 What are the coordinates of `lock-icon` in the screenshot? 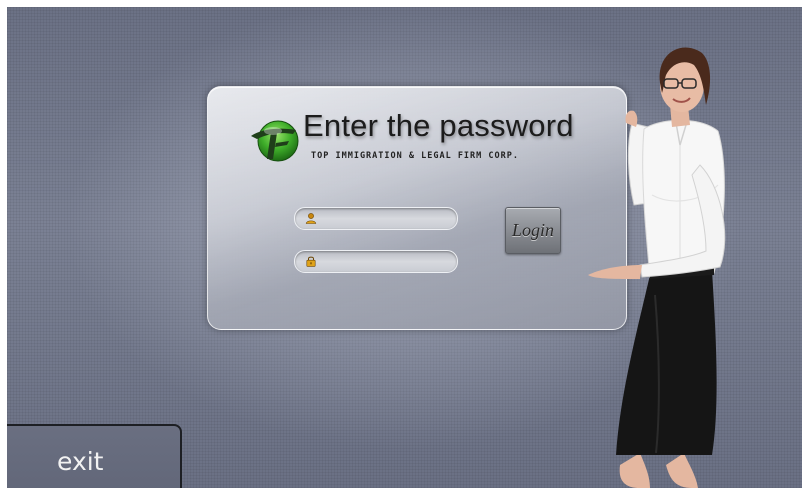 It's located at (311, 261).